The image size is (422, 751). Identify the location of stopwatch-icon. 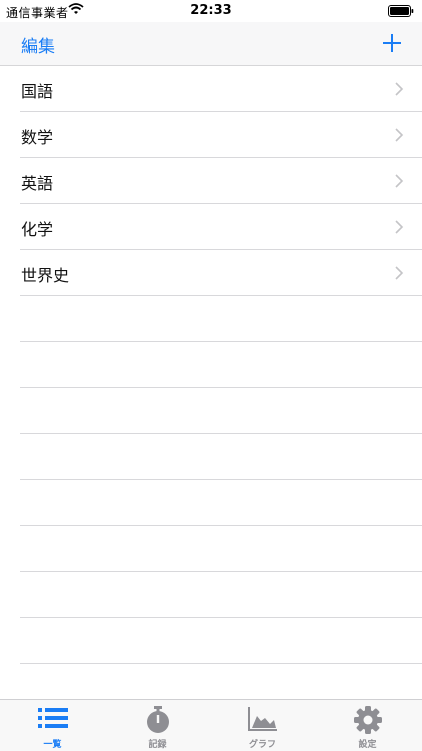
(158, 722).